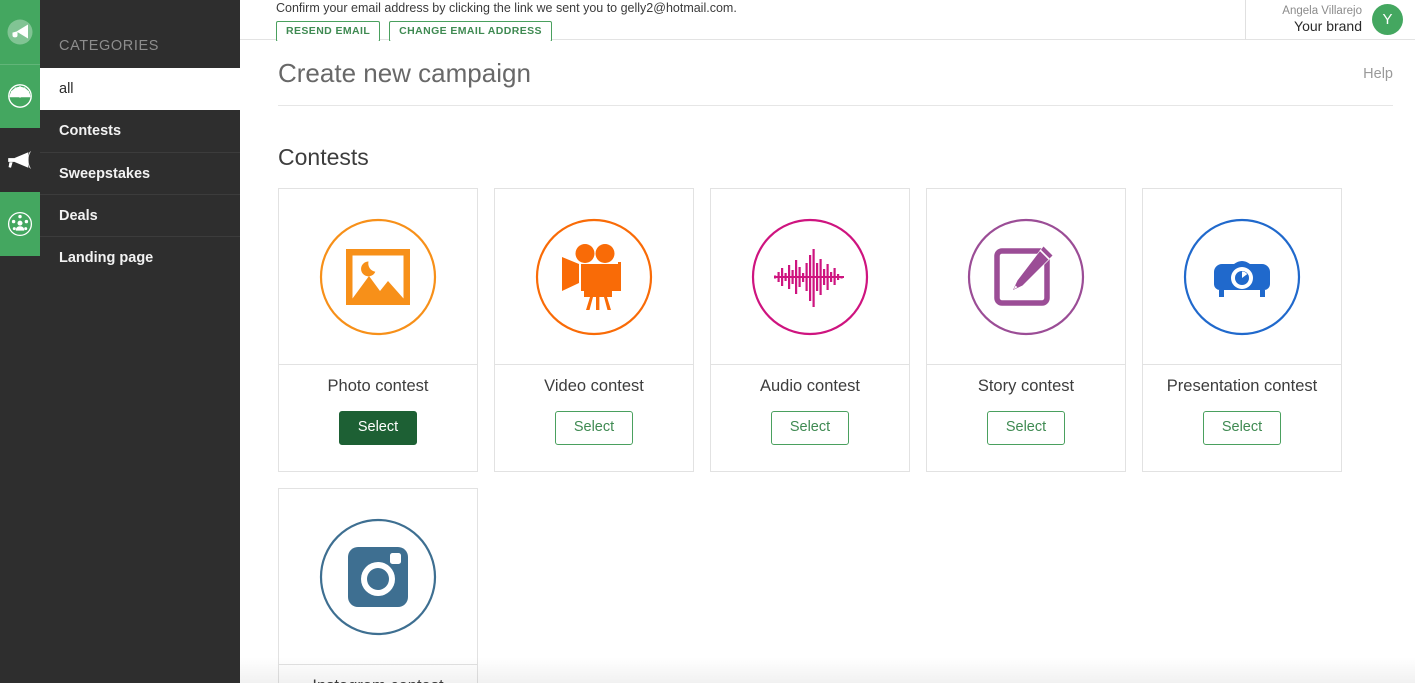 The height and width of the screenshot is (683, 1415). Describe the element at coordinates (140, 215) in the screenshot. I see `sidebar-item-deals: Deals` at that location.